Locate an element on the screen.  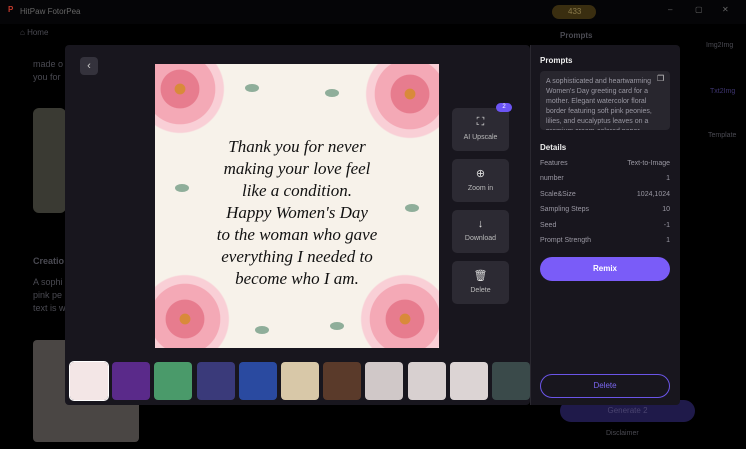
upscale-icon: ⛶ is located at coordinates (480, 122).